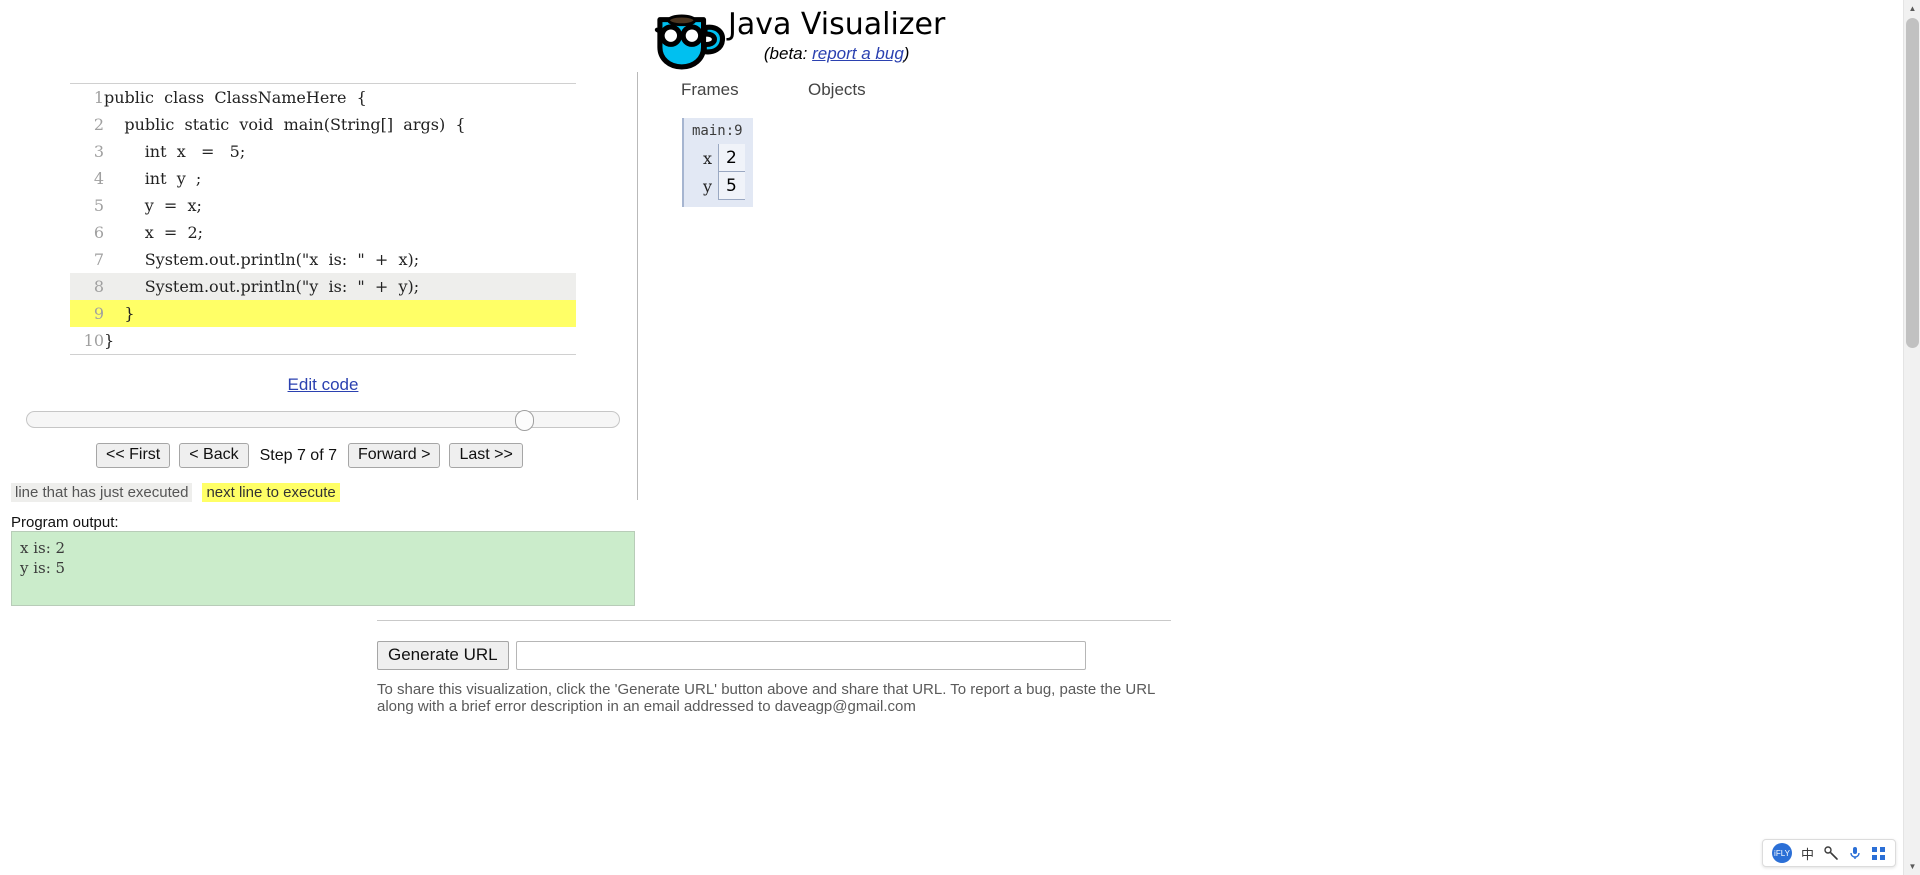 The width and height of the screenshot is (1920, 875). Describe the element at coordinates (298, 455) in the screenshot. I see `step-counter-label: Step 7 of 7` at that location.